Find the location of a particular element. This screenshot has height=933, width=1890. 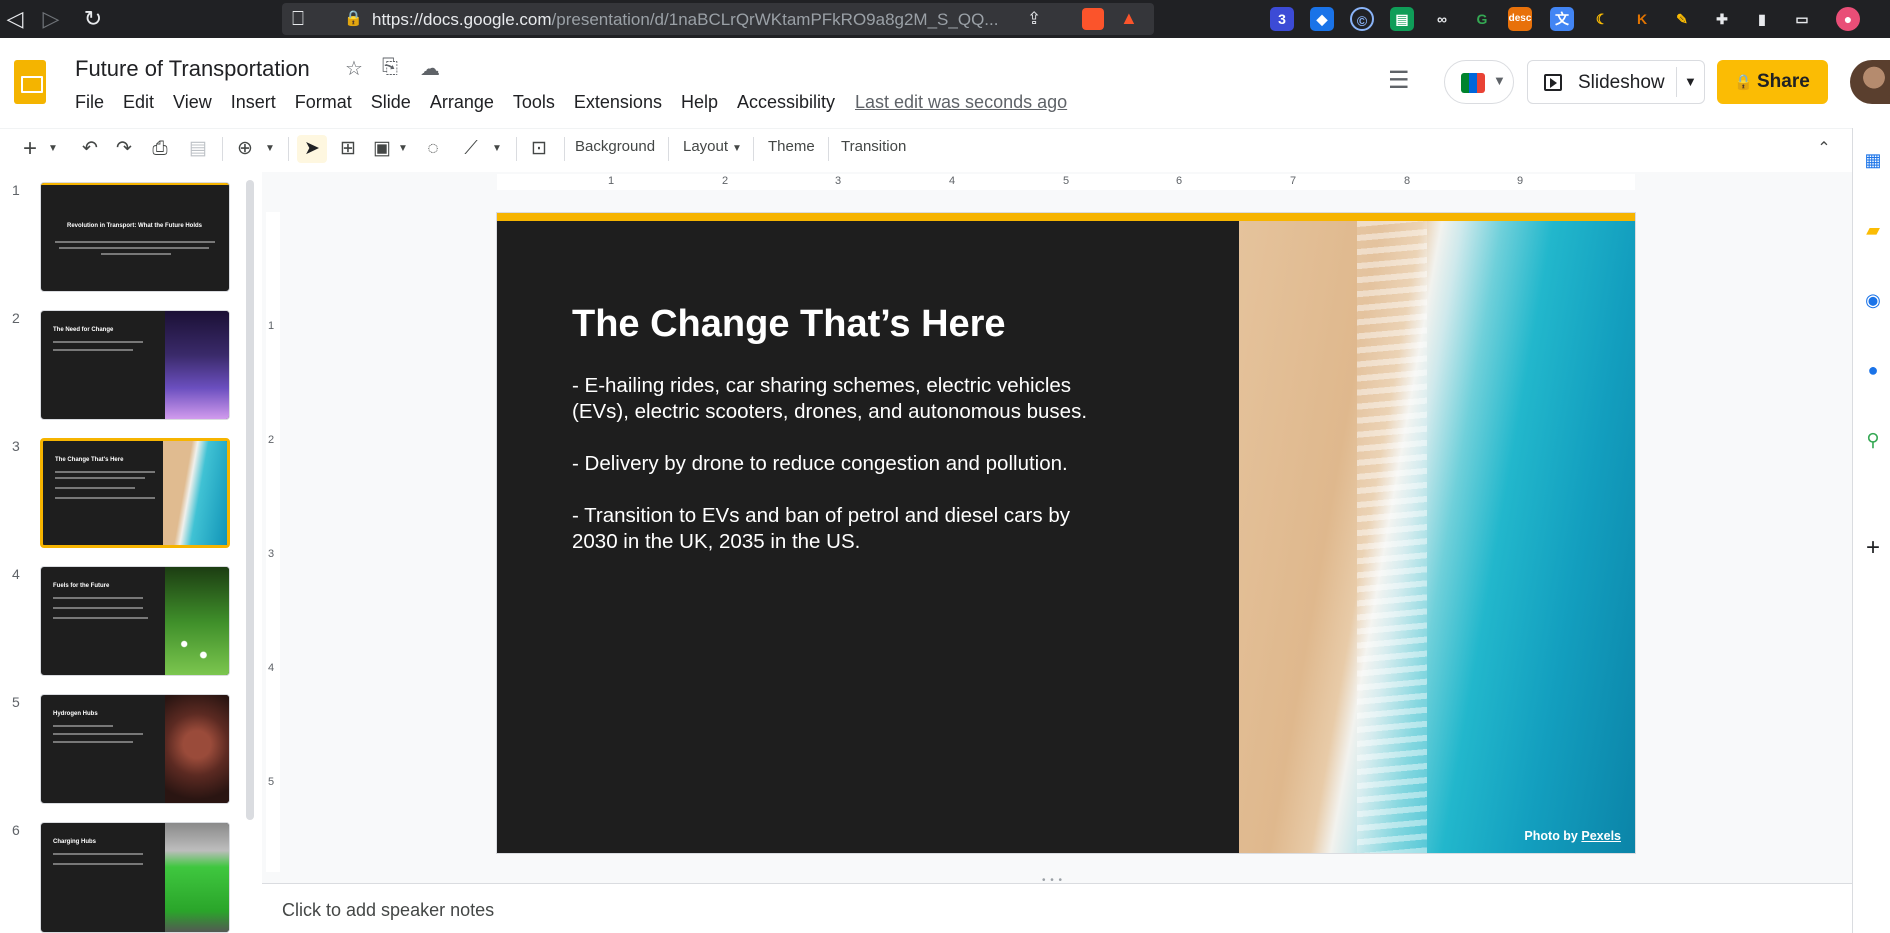

zoom-icon: ⊕ is located at coordinates (245, 149).